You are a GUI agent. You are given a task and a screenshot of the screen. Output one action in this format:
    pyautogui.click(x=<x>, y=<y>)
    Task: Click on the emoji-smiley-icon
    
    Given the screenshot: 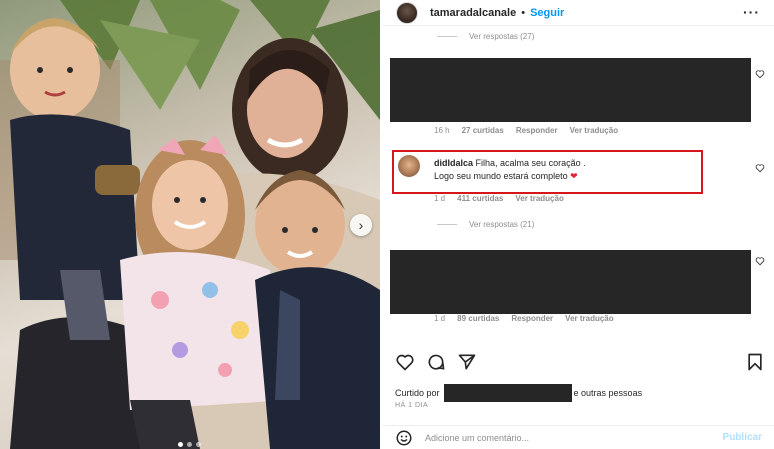 What is the action you would take?
    pyautogui.click(x=404, y=438)
    